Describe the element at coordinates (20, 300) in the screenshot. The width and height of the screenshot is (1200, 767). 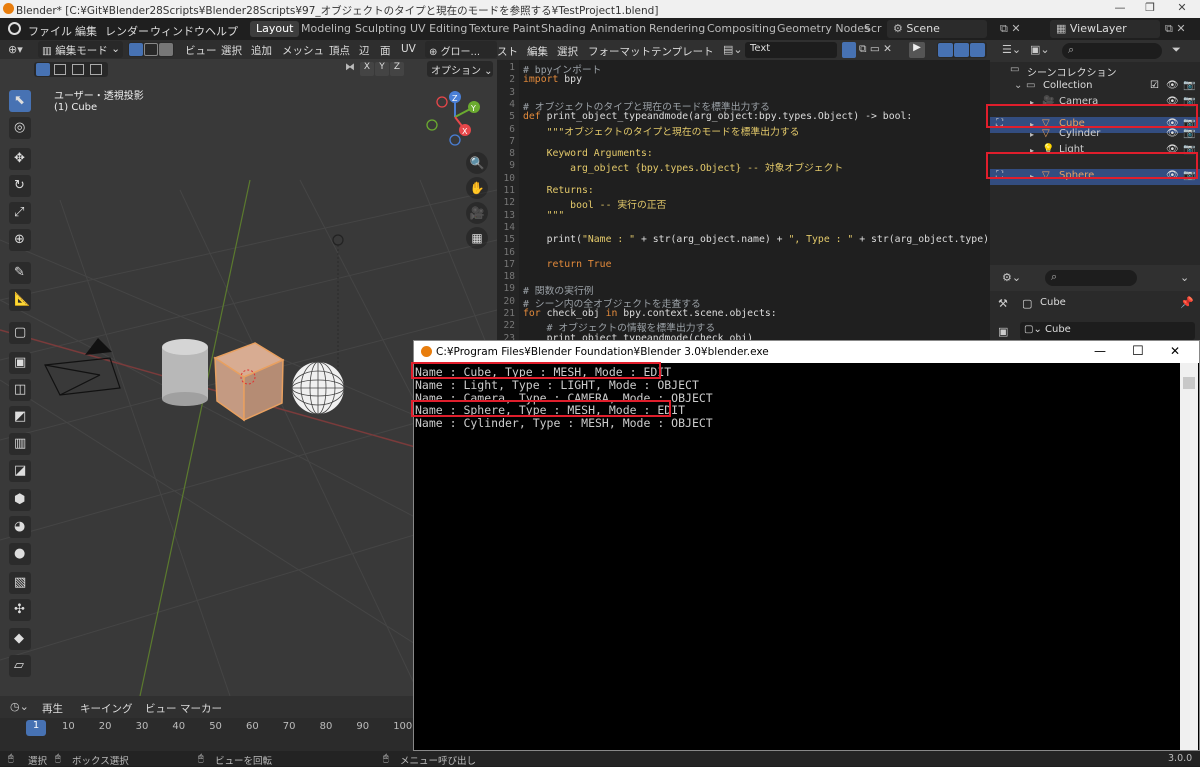
I see `measure-tool: 📐` at that location.